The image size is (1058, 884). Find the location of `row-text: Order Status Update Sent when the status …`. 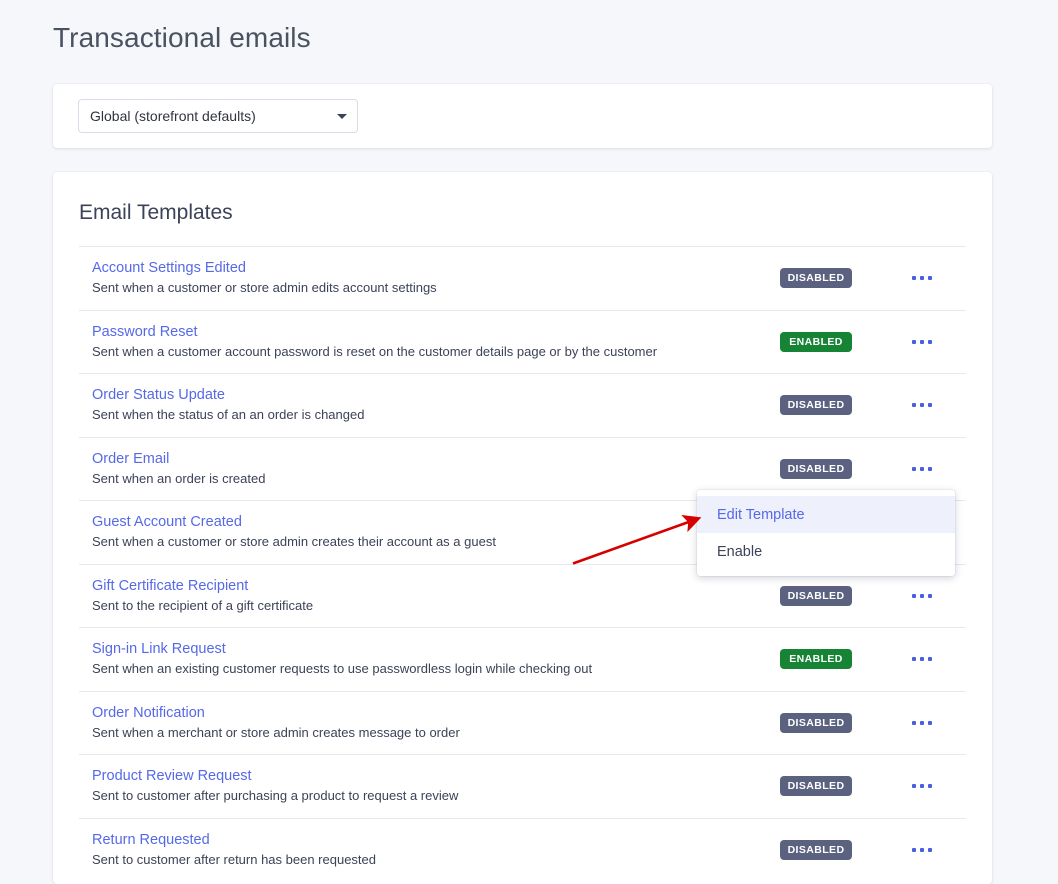

row-text: Order Status Update Sent when the status … is located at coordinates (436, 405).